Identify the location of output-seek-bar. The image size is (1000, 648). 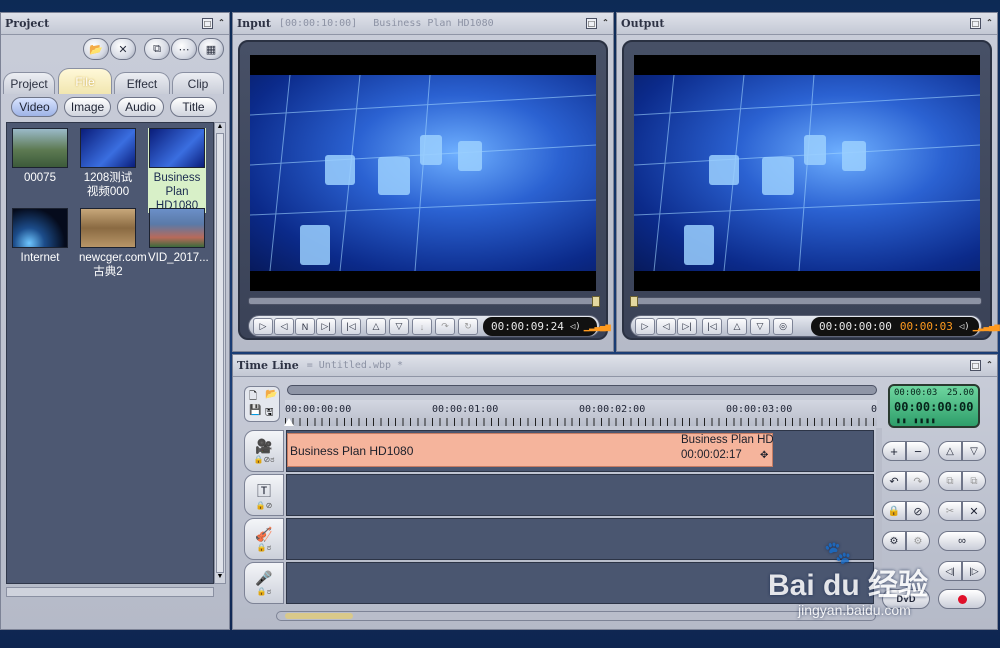
(806, 301).